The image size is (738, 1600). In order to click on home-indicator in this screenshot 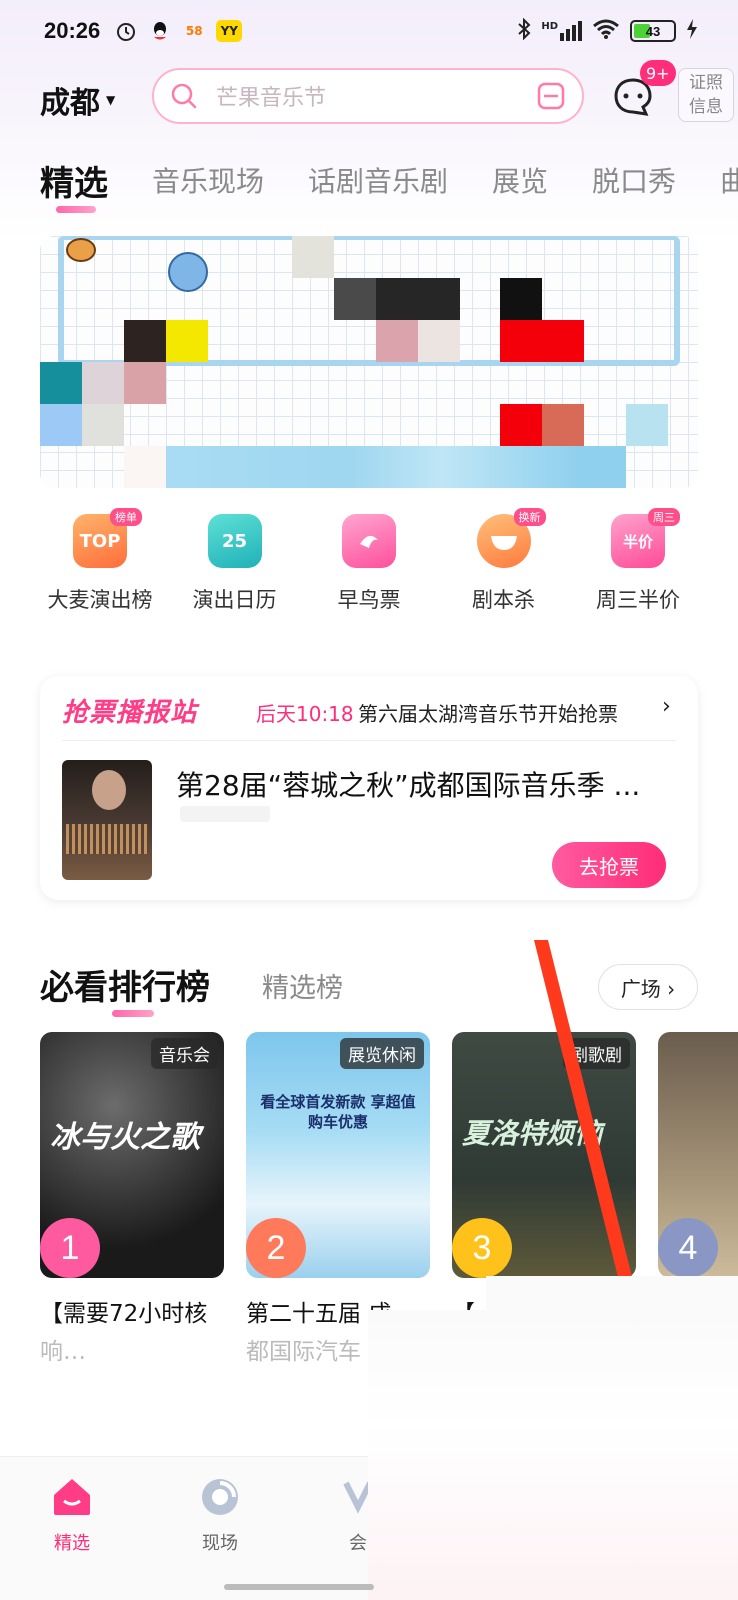, I will do `click(299, 1587)`.